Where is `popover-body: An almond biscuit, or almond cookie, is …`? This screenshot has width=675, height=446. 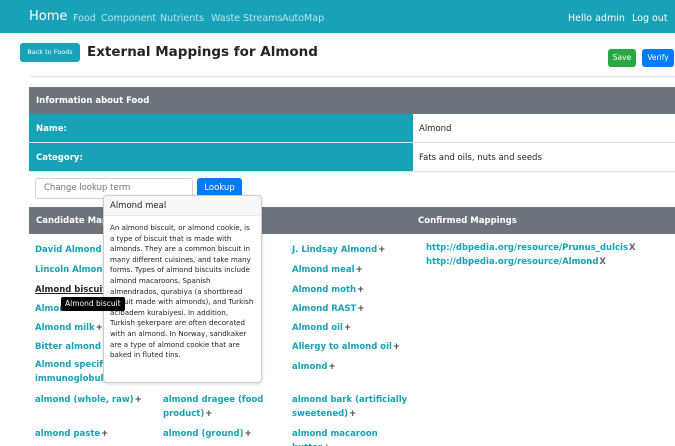
popover-body: An almond biscuit, or almond cookie, is … is located at coordinates (182, 288).